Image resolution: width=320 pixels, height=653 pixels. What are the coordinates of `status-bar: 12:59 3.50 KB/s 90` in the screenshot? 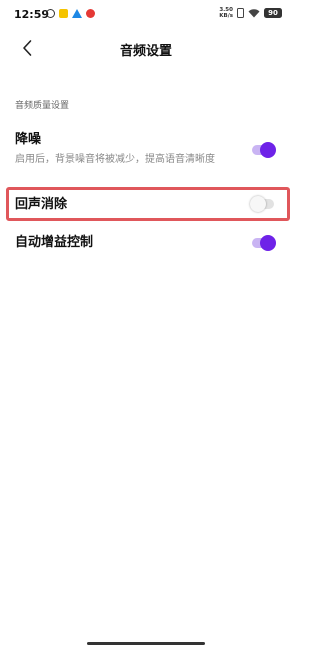 It's located at (146, 15).